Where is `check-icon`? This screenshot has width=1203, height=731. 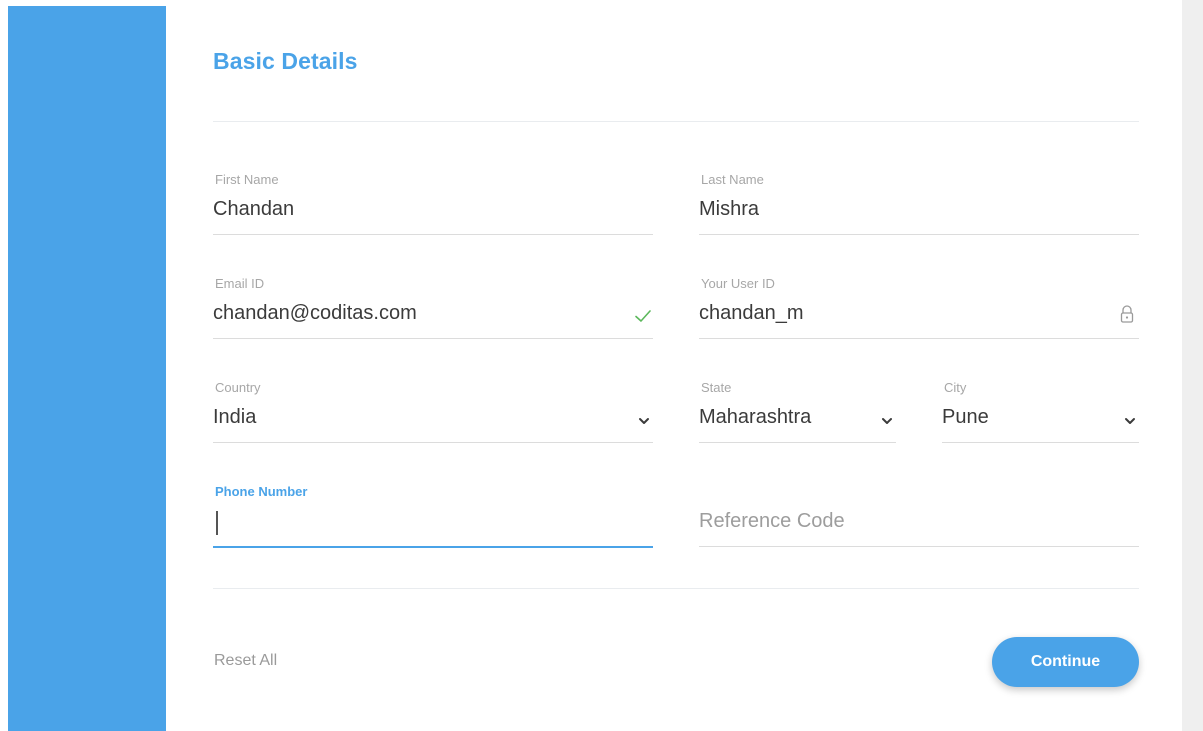
check-icon is located at coordinates (643, 316).